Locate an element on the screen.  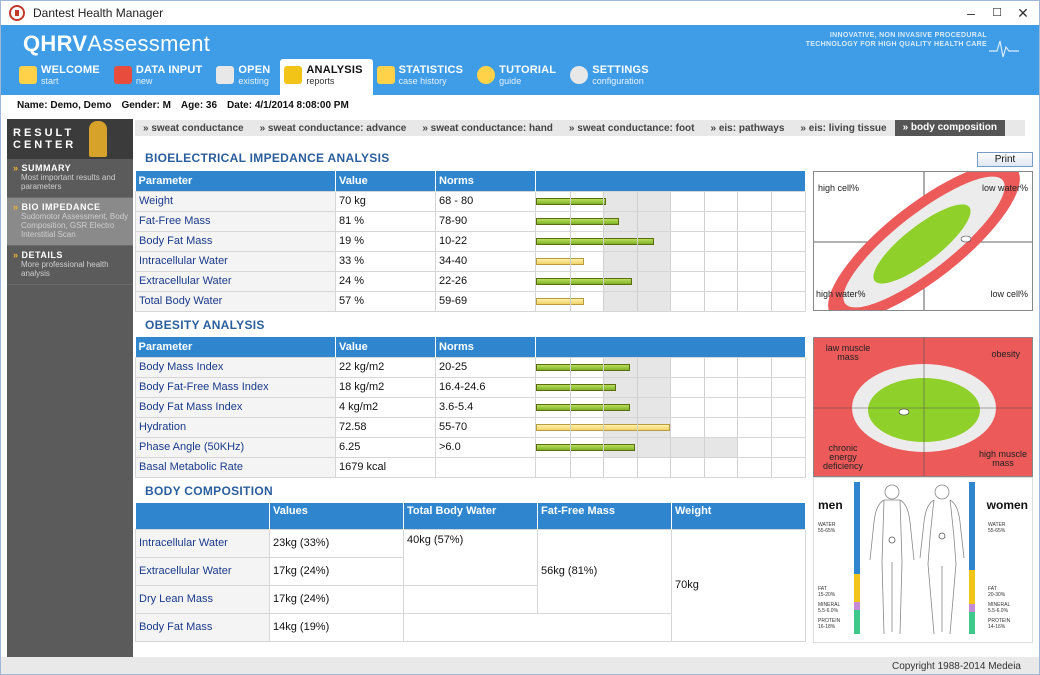
tab-open: OPEN existing is located at coordinates (246, 77).